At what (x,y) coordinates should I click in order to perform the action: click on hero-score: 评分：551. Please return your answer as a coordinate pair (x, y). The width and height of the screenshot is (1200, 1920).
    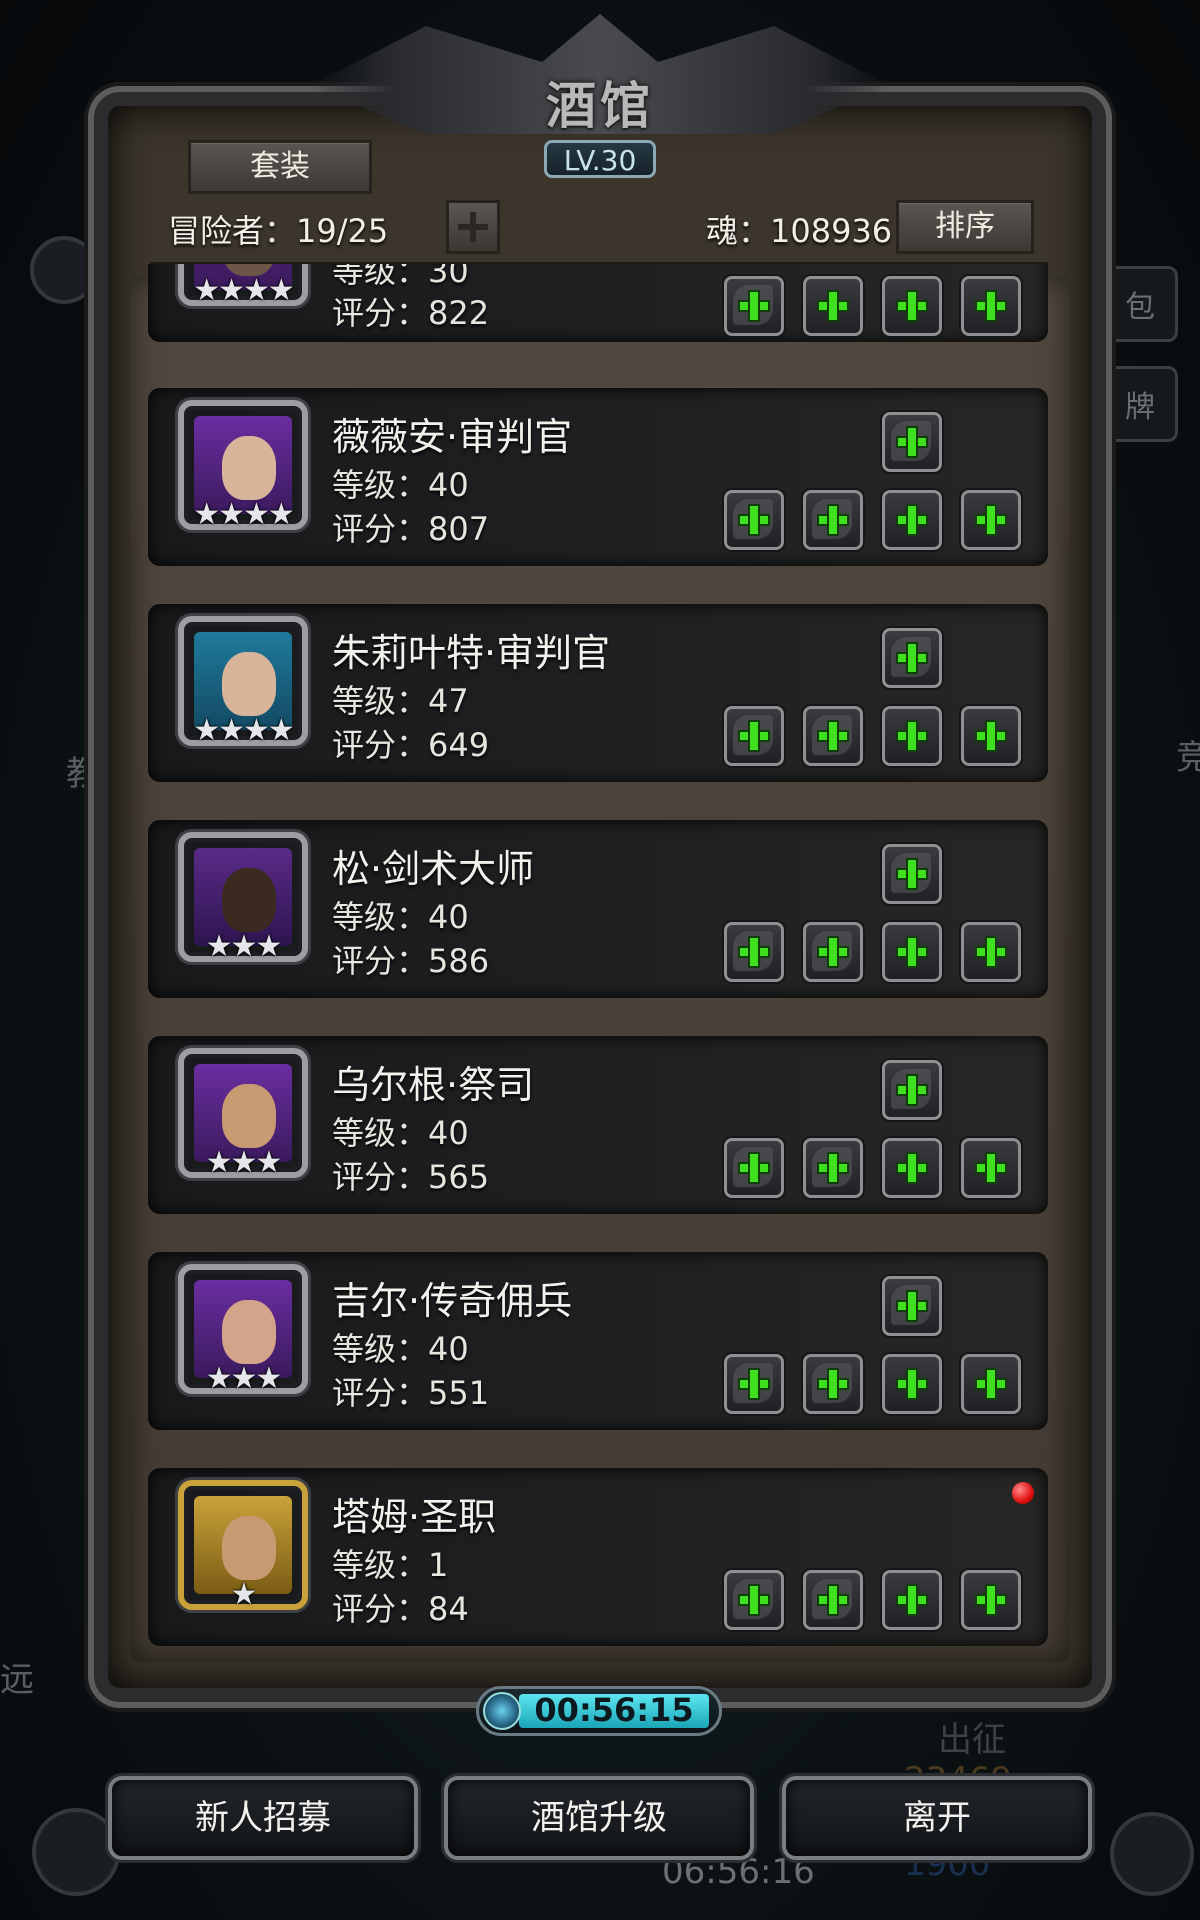
    Looking at the image, I should click on (411, 1393).